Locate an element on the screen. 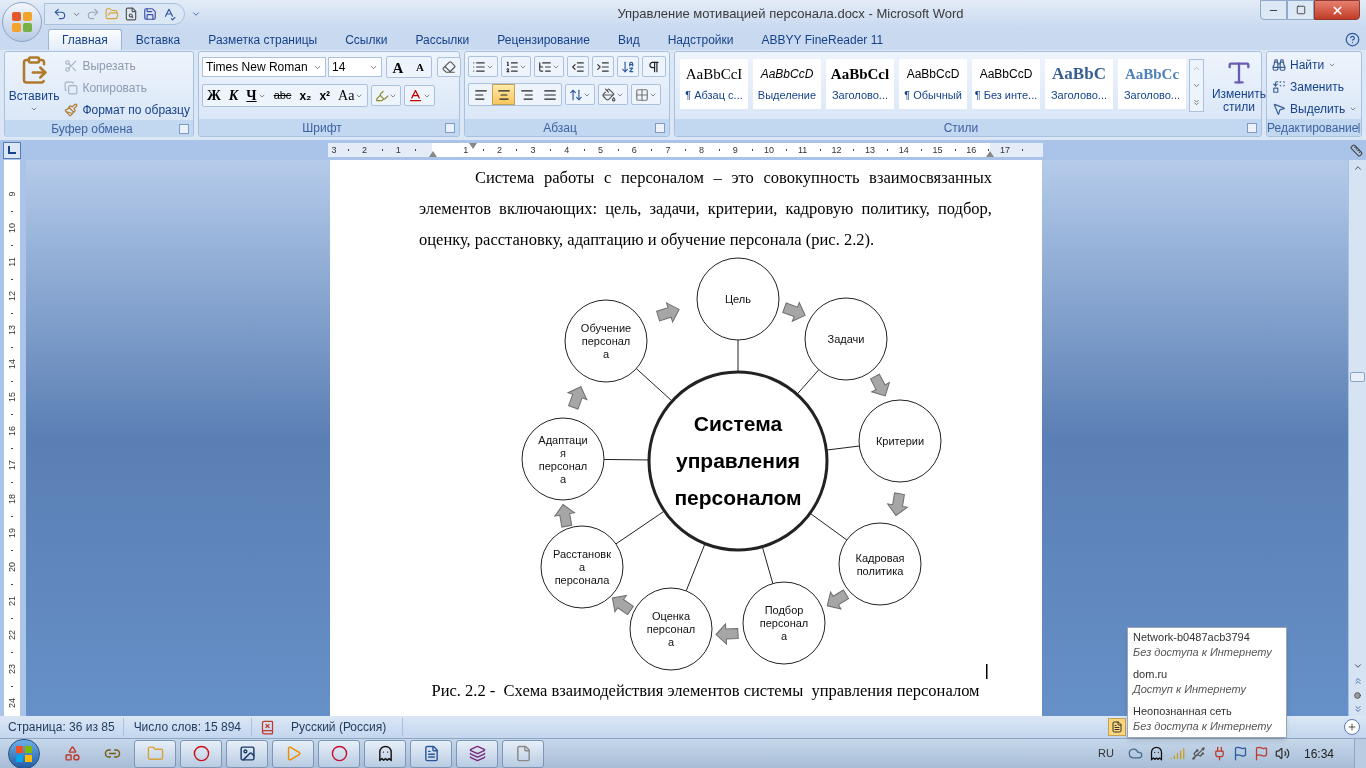 The width and height of the screenshot is (1366, 768). numbering-button is located at coordinates (516, 66).